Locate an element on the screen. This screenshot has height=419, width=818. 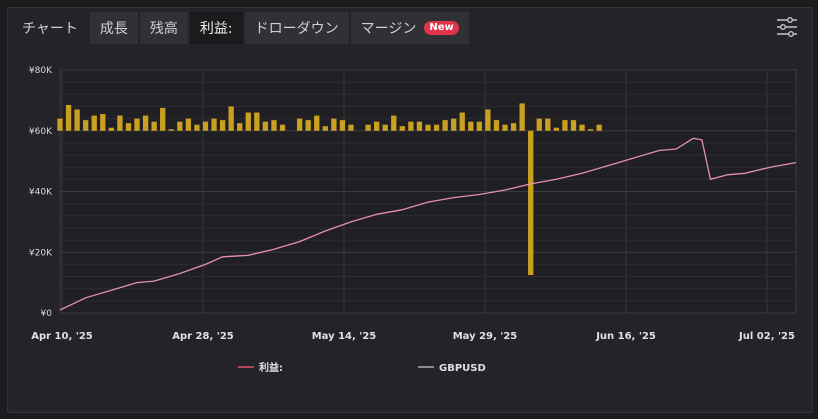
x-tick-label: Jun 16, '25 is located at coordinates (625, 336).